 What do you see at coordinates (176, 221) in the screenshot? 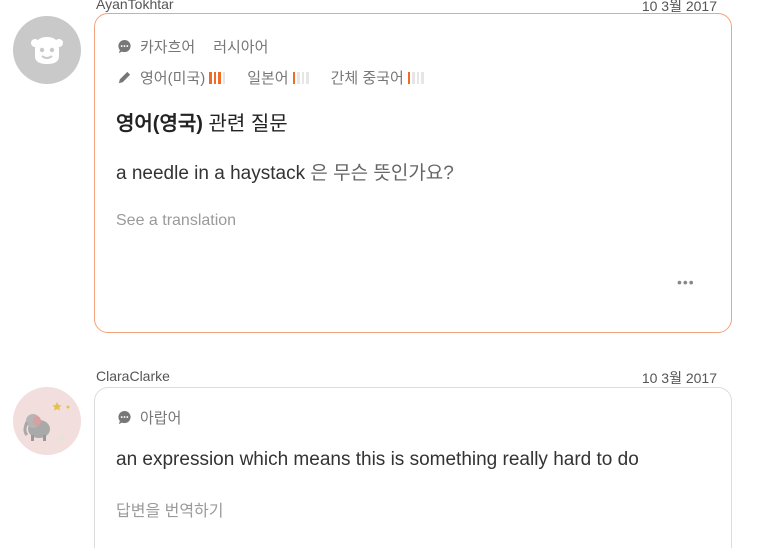
I see `see-translation-link: See a translation` at bounding box center [176, 221].